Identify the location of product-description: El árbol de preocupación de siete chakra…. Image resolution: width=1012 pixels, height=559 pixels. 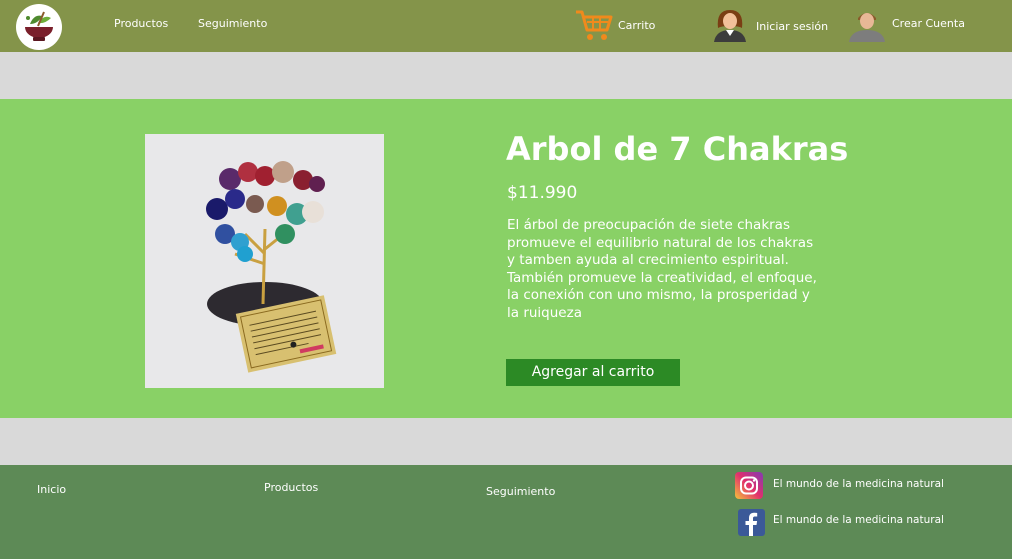
(662, 270).